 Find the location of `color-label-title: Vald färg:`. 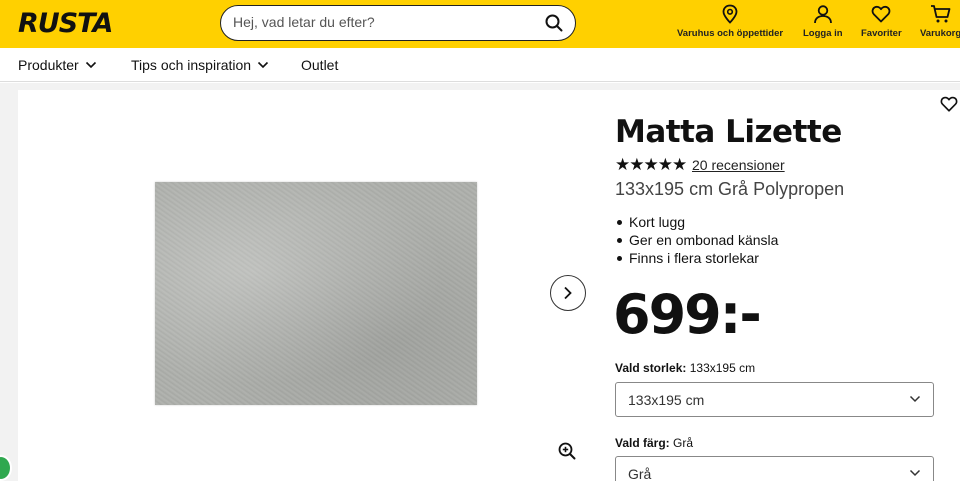

color-label-title: Vald färg: is located at coordinates (642, 443).